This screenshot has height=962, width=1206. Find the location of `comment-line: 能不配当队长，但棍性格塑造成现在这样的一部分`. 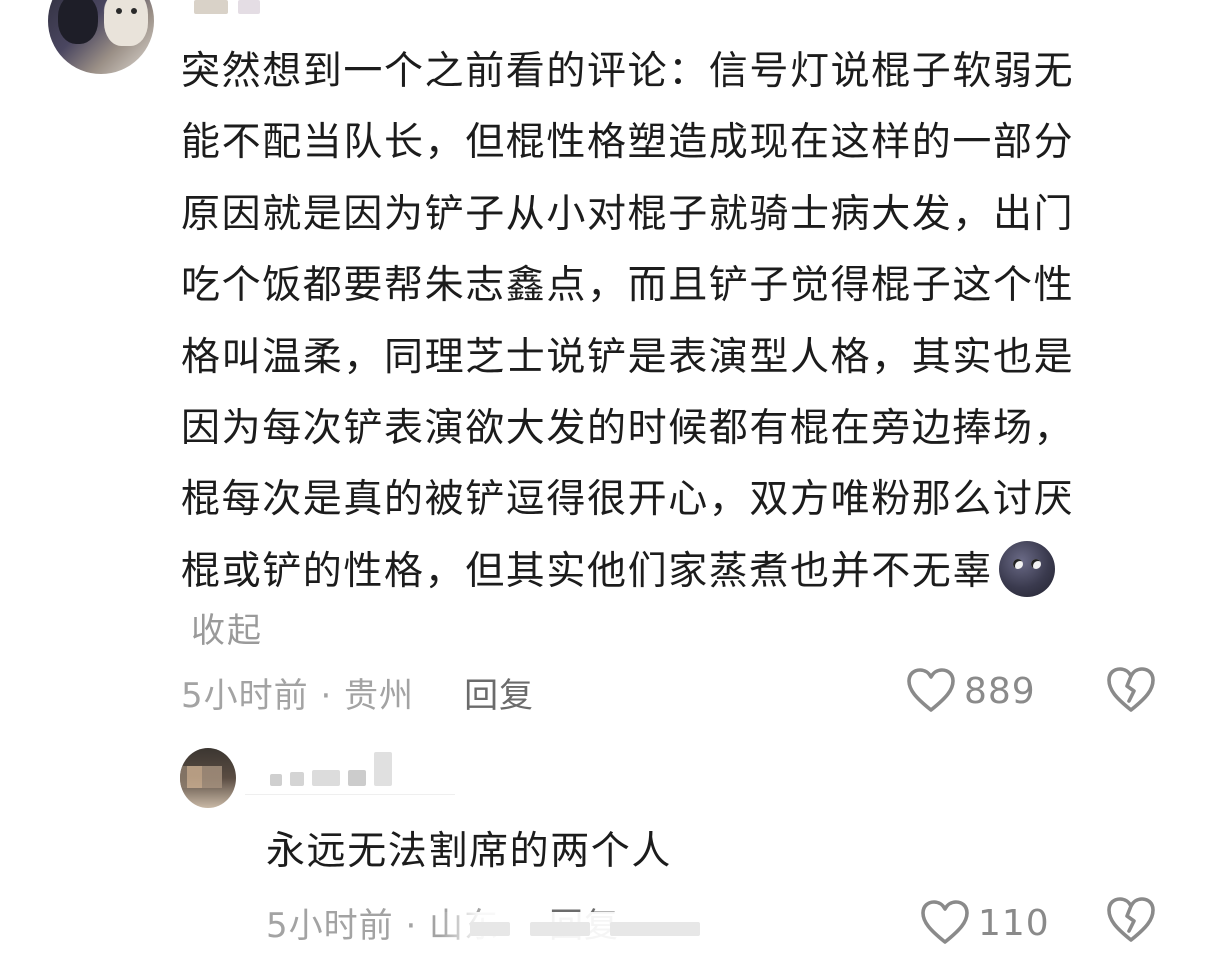

comment-line: 能不配当队长，但棍性格塑造成现在这样的一部分 is located at coordinates (628, 143).